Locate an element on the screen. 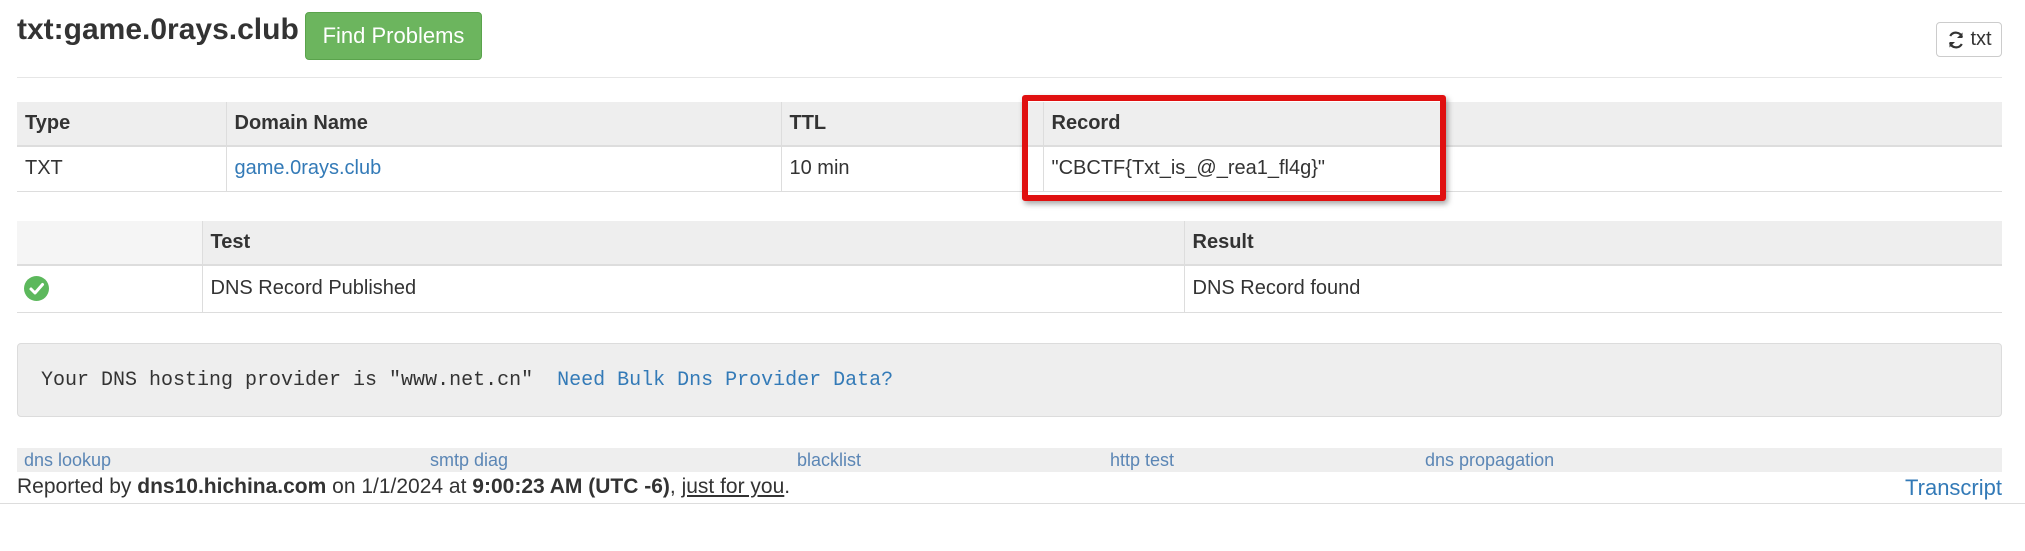  refresh-icon is located at coordinates (1956, 40).